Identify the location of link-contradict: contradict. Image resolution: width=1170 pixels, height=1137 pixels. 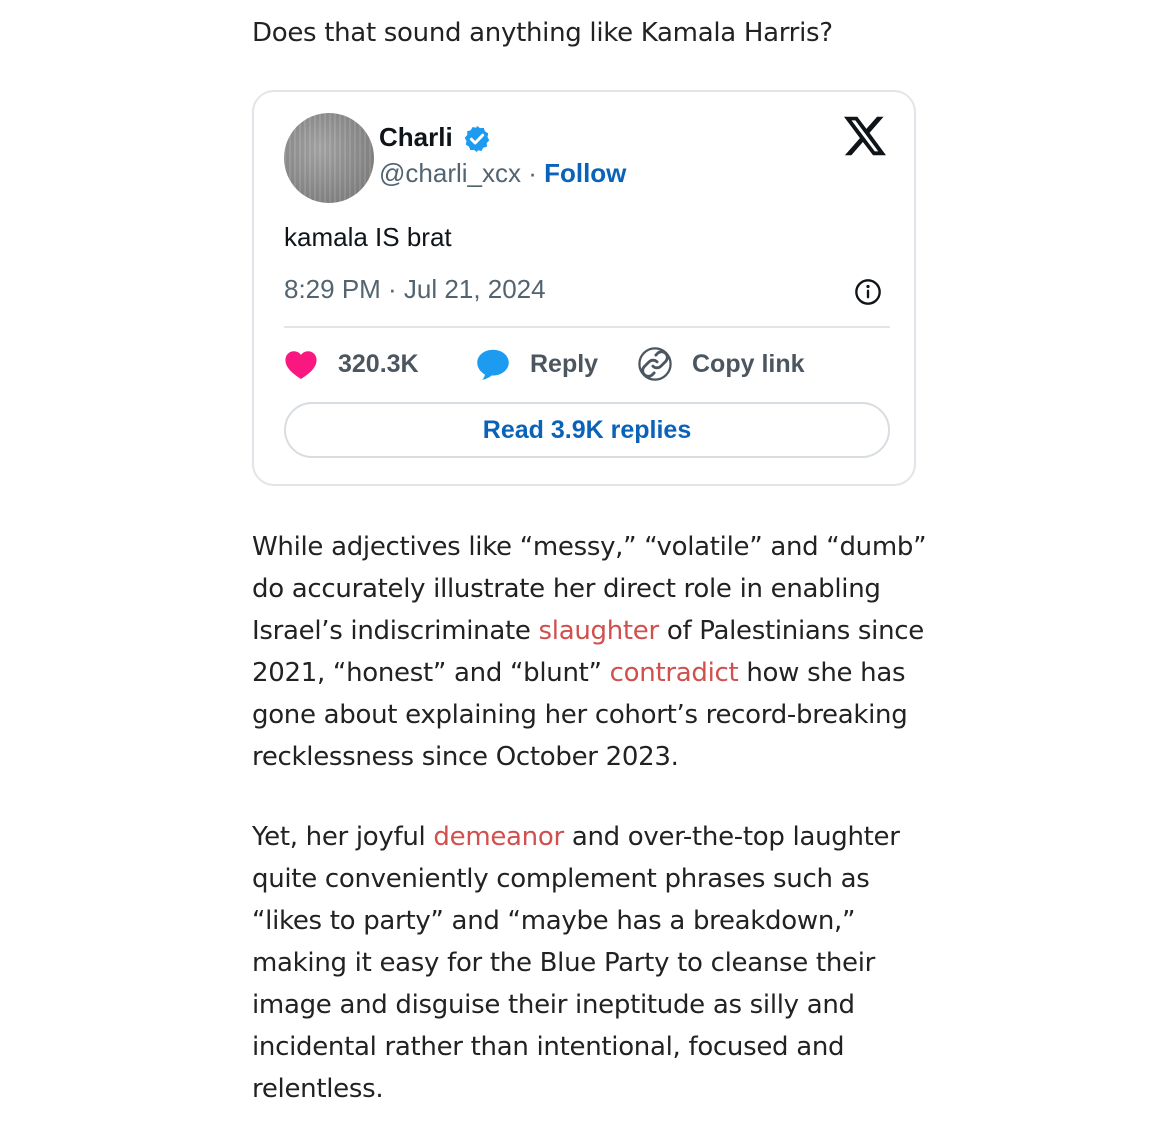
(674, 673).